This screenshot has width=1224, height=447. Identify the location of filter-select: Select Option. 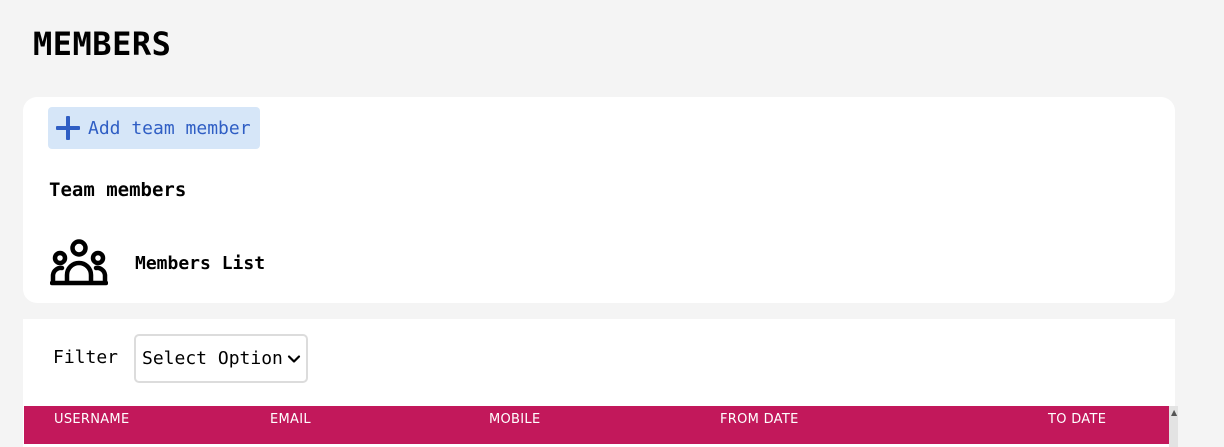
(221, 358).